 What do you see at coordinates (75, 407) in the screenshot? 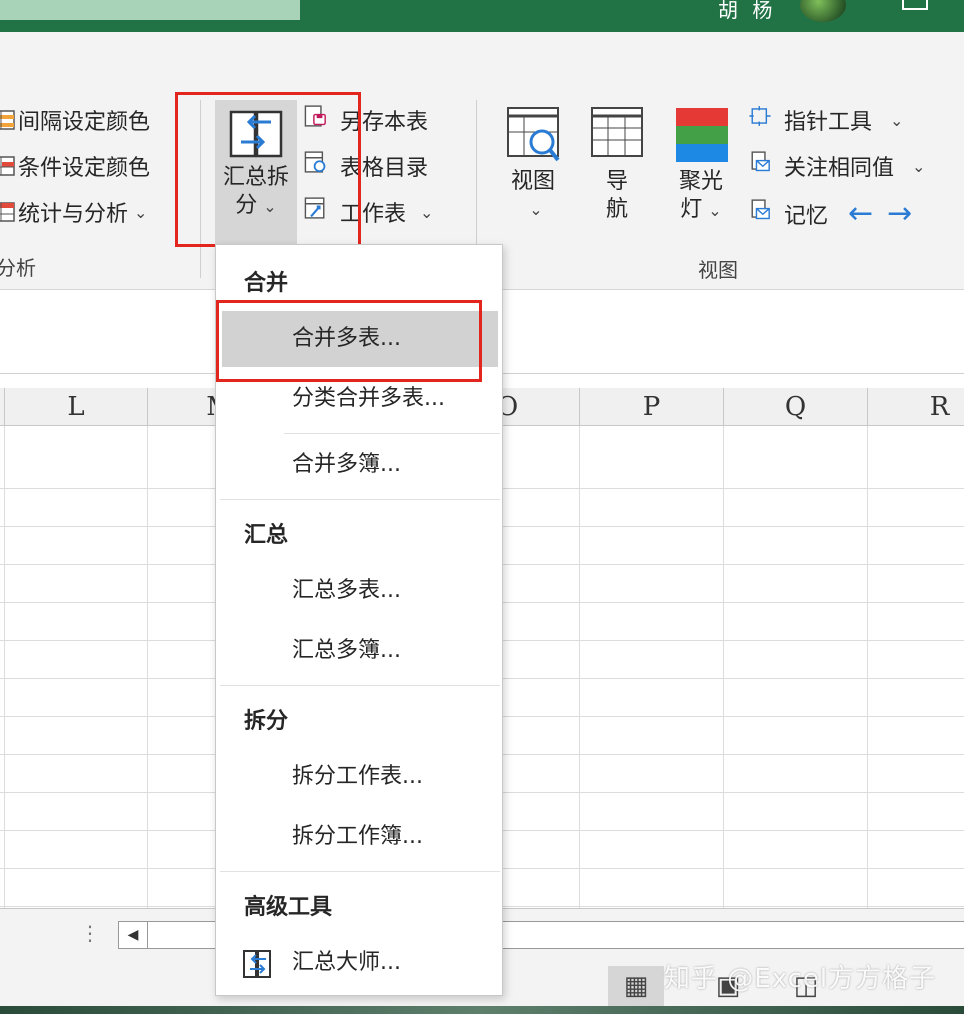
I see `column-header: L` at bounding box center [75, 407].